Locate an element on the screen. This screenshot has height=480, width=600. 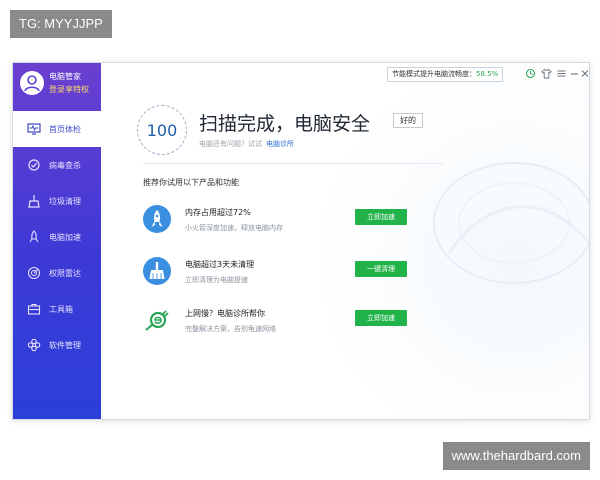
recommend-item-clean: 电脑超过3天未清理 立即清理为电脑提速 一键清理 is located at coordinates (275, 272).